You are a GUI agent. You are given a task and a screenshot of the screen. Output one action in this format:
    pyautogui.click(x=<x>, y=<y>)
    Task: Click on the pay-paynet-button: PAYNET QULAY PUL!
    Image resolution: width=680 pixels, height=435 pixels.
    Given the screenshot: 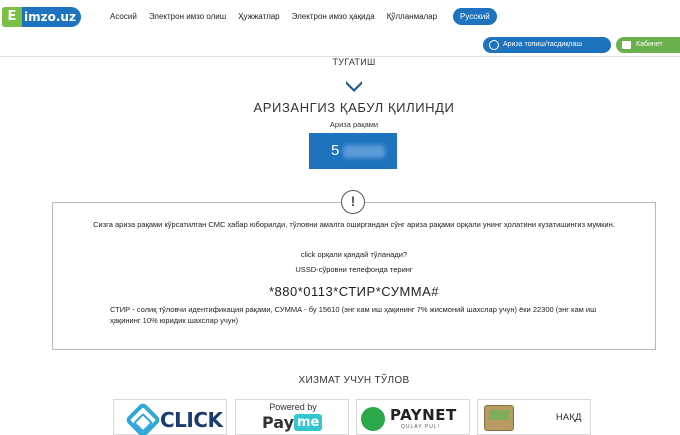 What is the action you would take?
    pyautogui.click(x=413, y=417)
    